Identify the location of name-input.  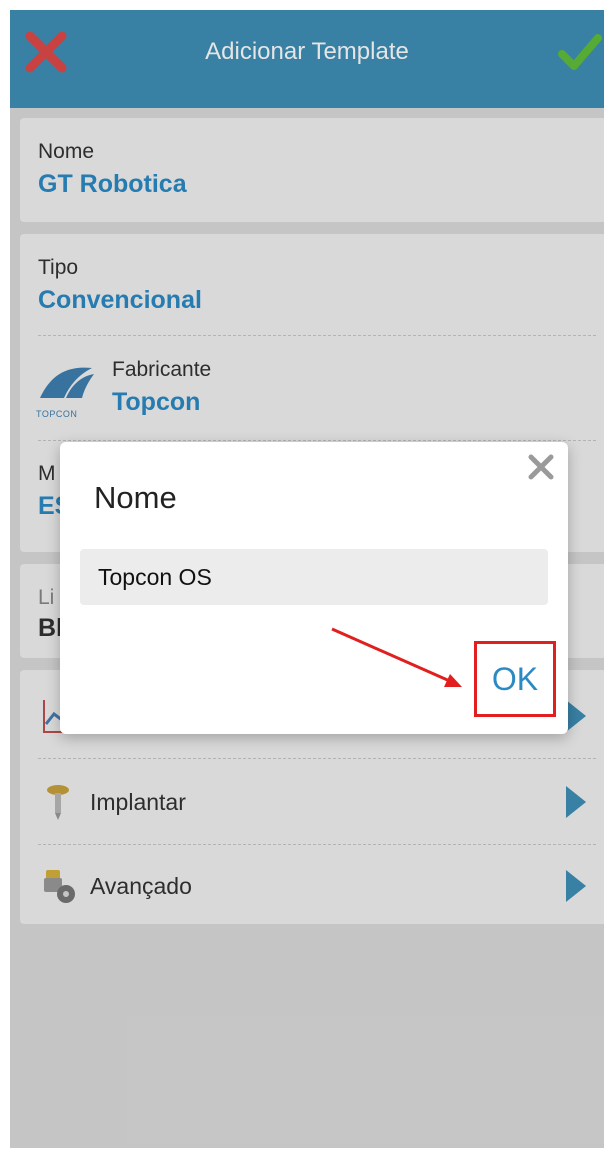
(314, 577).